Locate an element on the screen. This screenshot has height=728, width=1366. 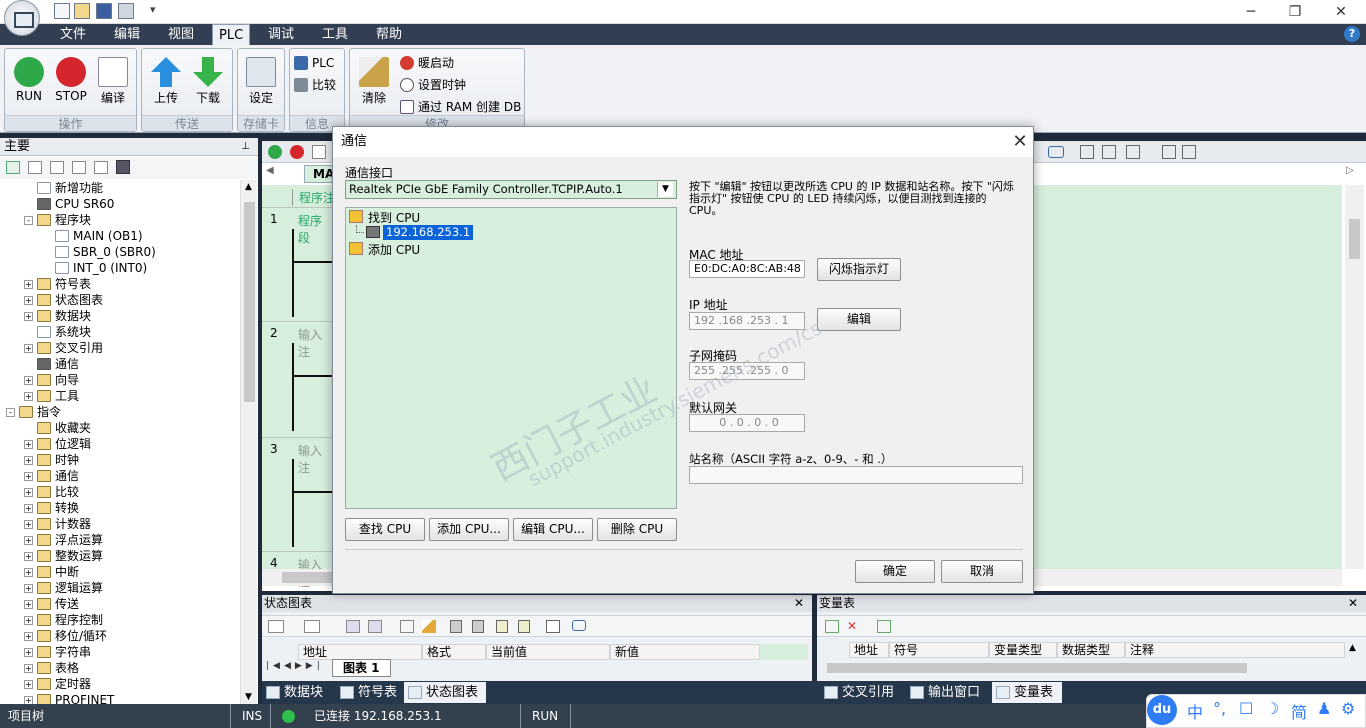
tree-item: + 时钟 is located at coordinates (51, 460).